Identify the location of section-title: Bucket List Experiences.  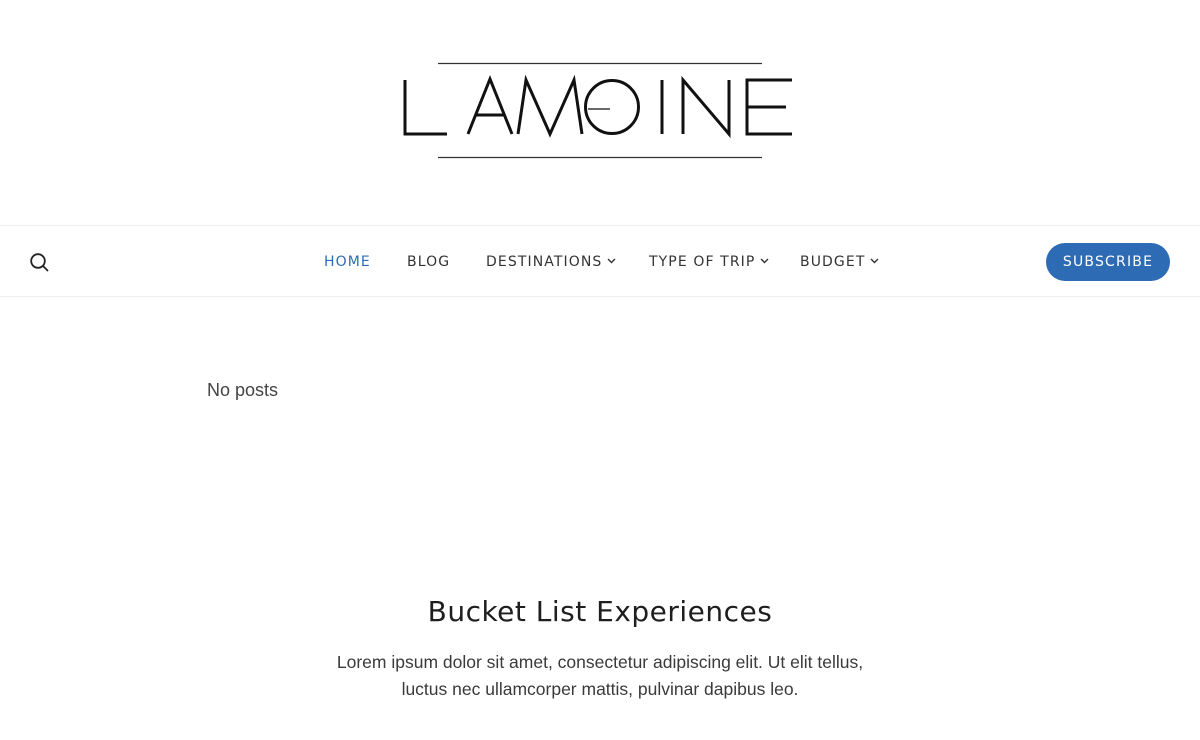
(600, 611).